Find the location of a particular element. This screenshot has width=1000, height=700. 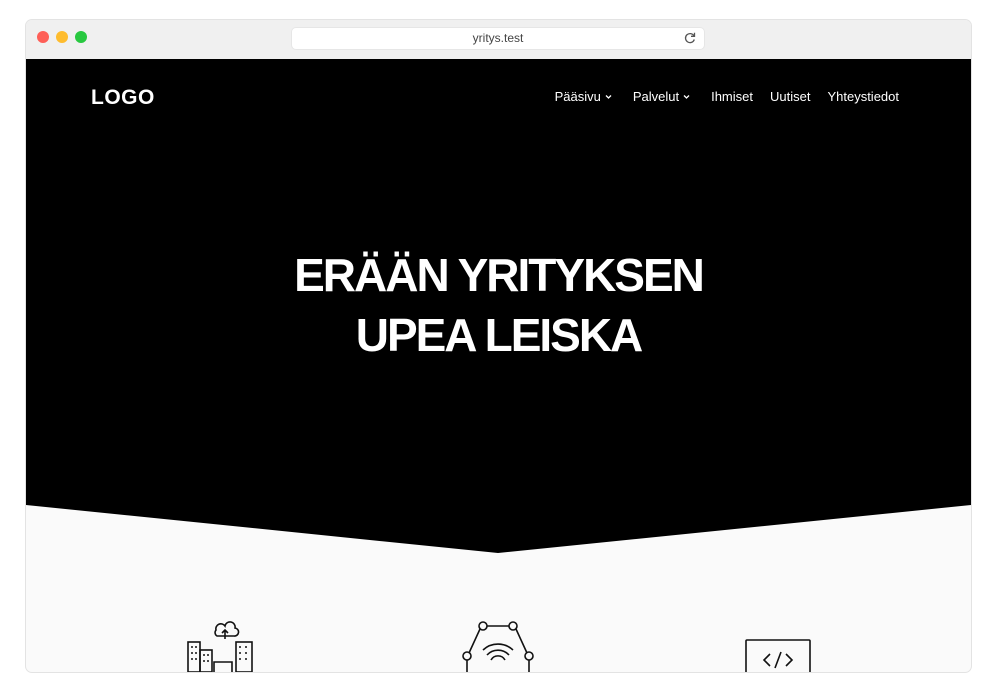

nav-item-label: Ihmiset is located at coordinates (732, 96).